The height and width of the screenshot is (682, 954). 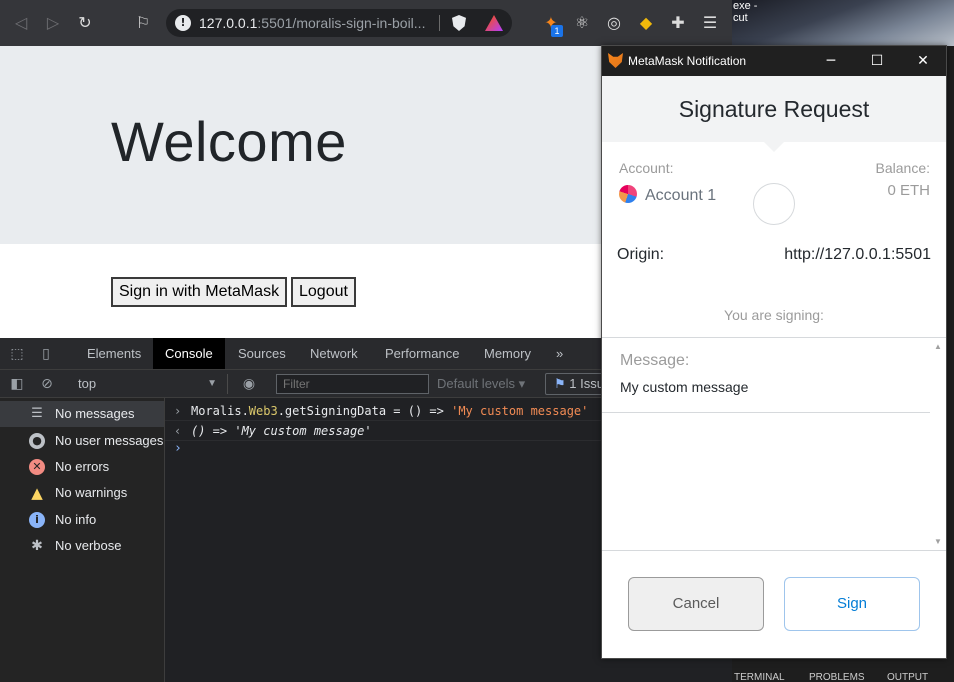 I want to click on scroll-down-icon: ▼, so click(x=938, y=541).